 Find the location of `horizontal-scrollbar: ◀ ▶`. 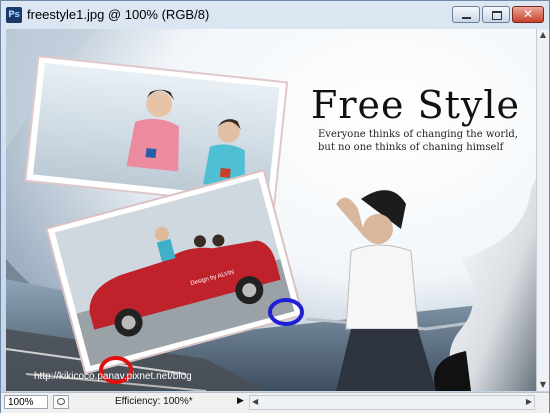

horizontal-scrollbar: ◀ ▶ is located at coordinates (392, 402).